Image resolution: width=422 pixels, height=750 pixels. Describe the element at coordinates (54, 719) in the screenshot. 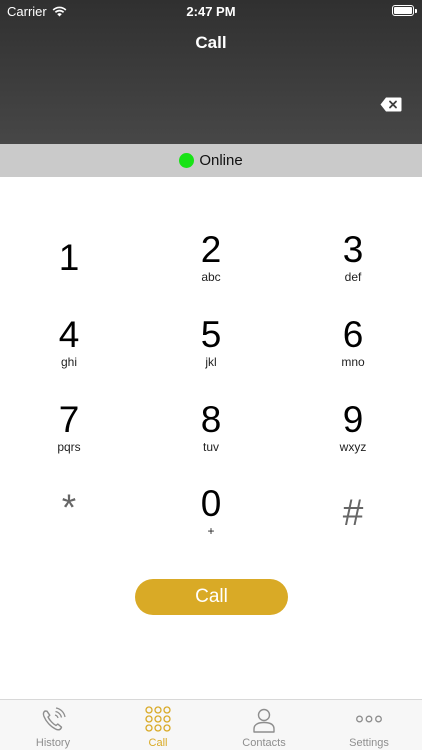

I see `phone-history-icon` at that location.